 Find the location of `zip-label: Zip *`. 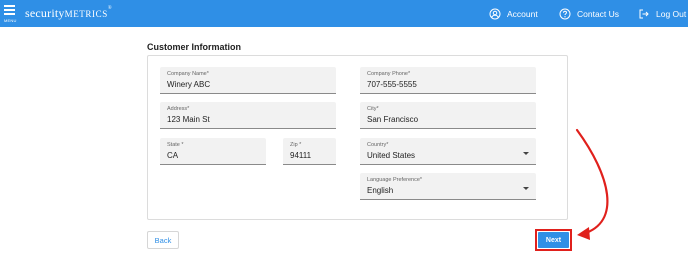

zip-label: Zip * is located at coordinates (296, 145).